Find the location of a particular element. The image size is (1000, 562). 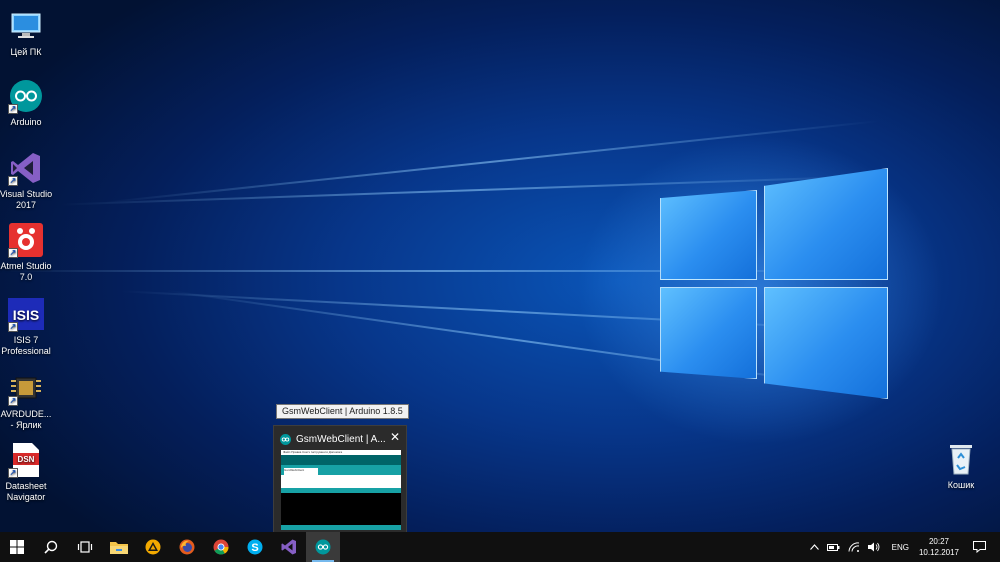

isis-icon: ISIS ↗ is located at coordinates (26, 314).